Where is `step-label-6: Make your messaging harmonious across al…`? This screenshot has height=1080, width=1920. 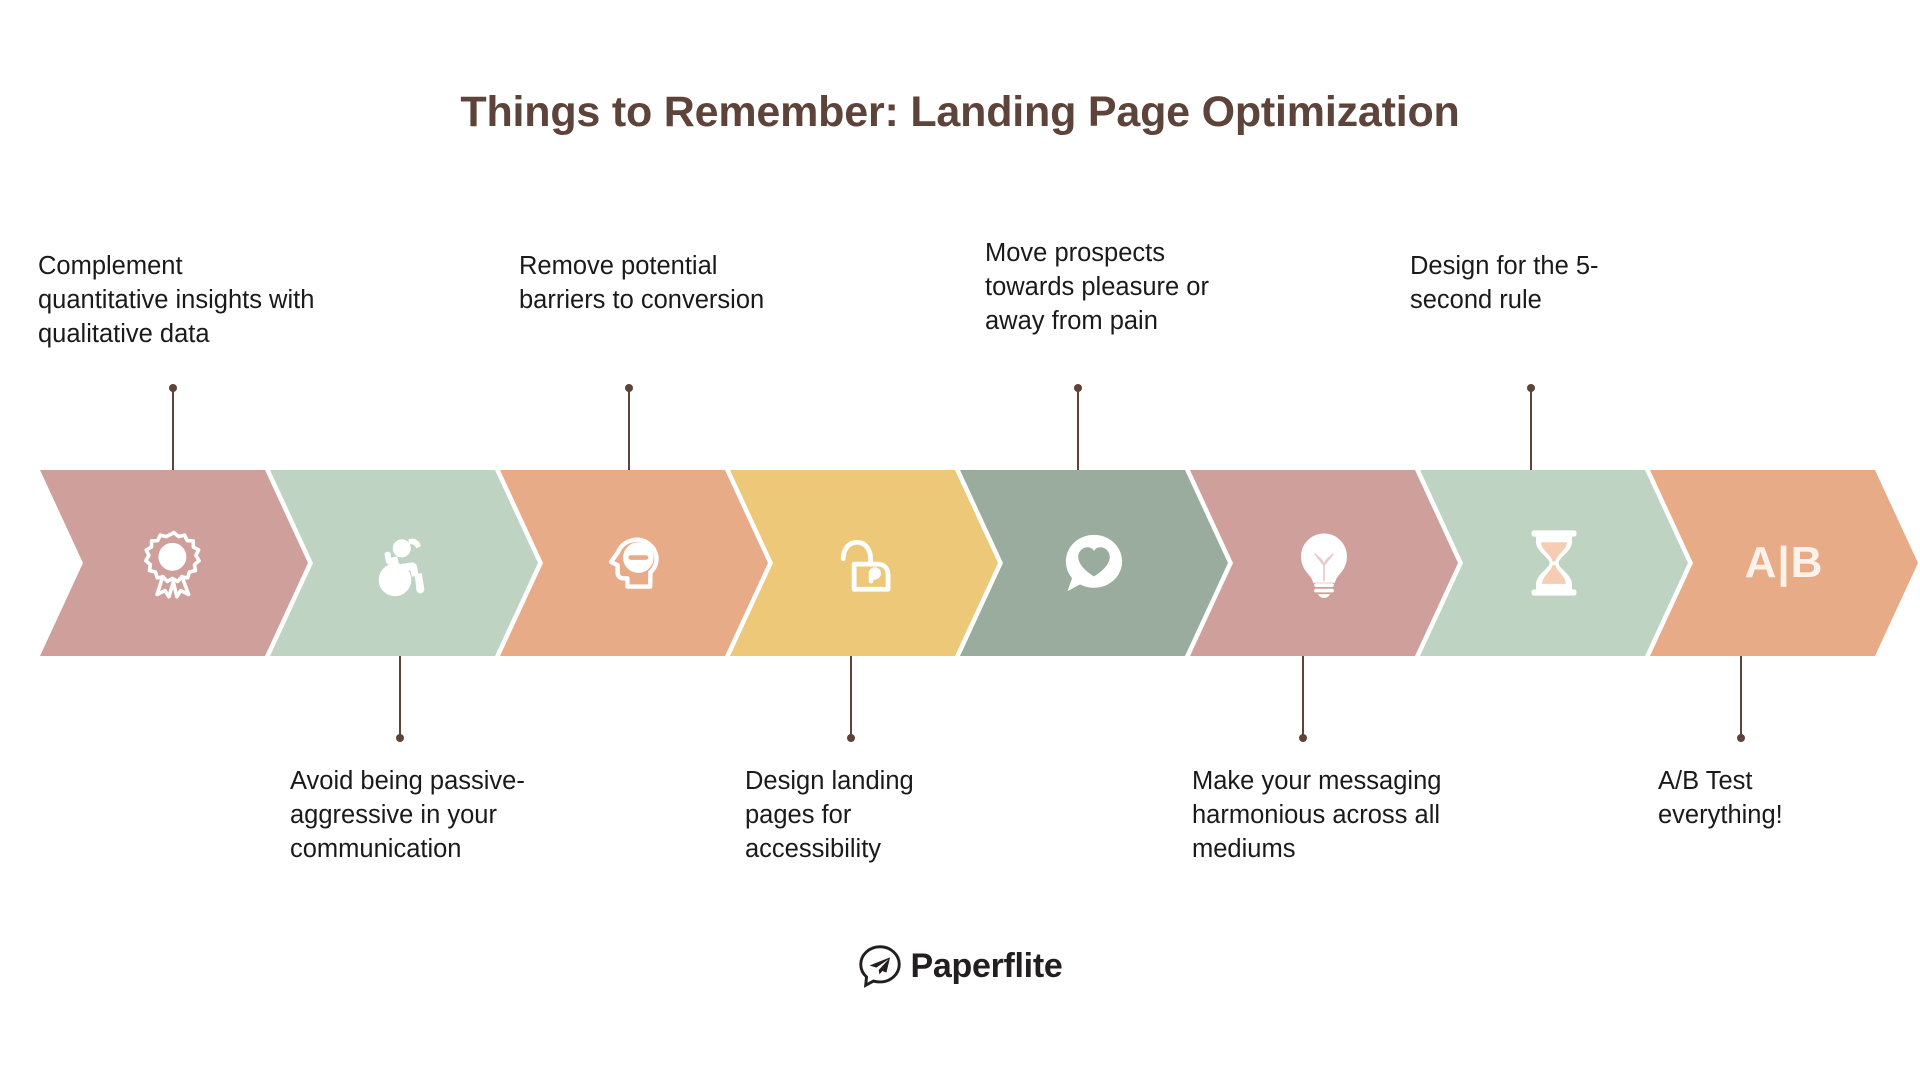
step-label-6: Make your messaging harmonious across al… is located at coordinates (1317, 815).